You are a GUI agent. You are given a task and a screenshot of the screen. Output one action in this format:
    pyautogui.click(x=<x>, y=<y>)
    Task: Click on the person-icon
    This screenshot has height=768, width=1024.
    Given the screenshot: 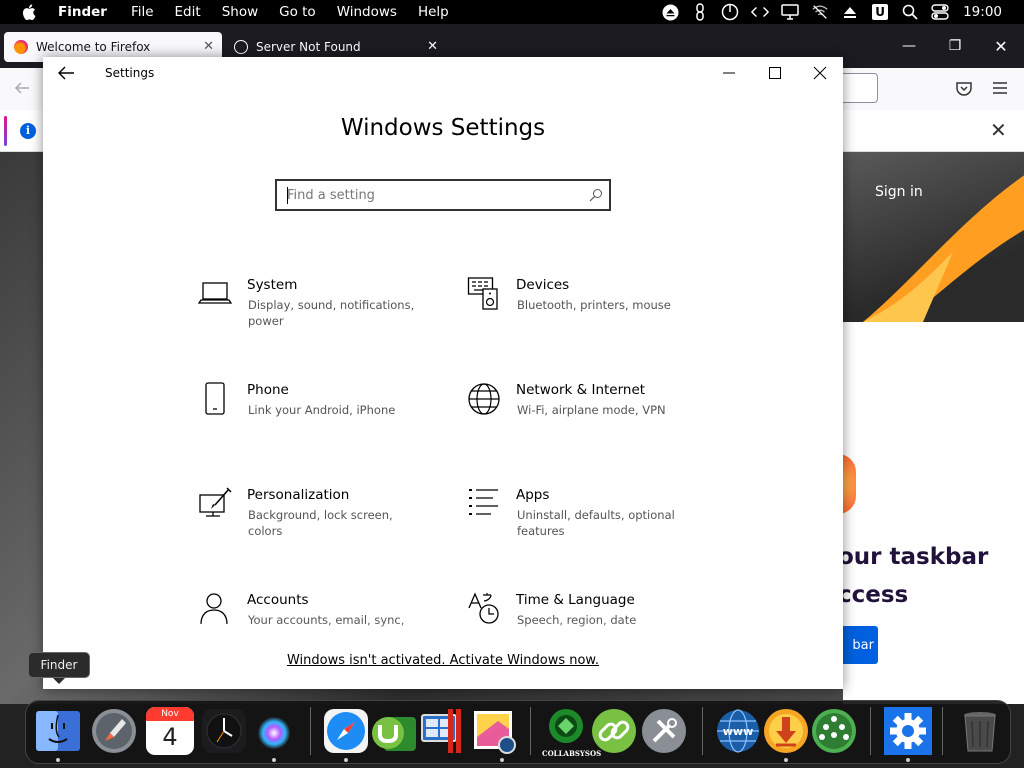 What is the action you would take?
    pyautogui.click(x=214, y=609)
    